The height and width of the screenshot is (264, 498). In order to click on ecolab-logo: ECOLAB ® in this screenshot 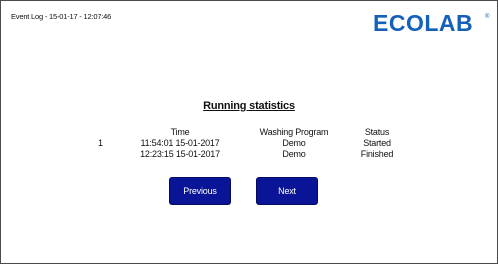, I will do `click(431, 22)`.